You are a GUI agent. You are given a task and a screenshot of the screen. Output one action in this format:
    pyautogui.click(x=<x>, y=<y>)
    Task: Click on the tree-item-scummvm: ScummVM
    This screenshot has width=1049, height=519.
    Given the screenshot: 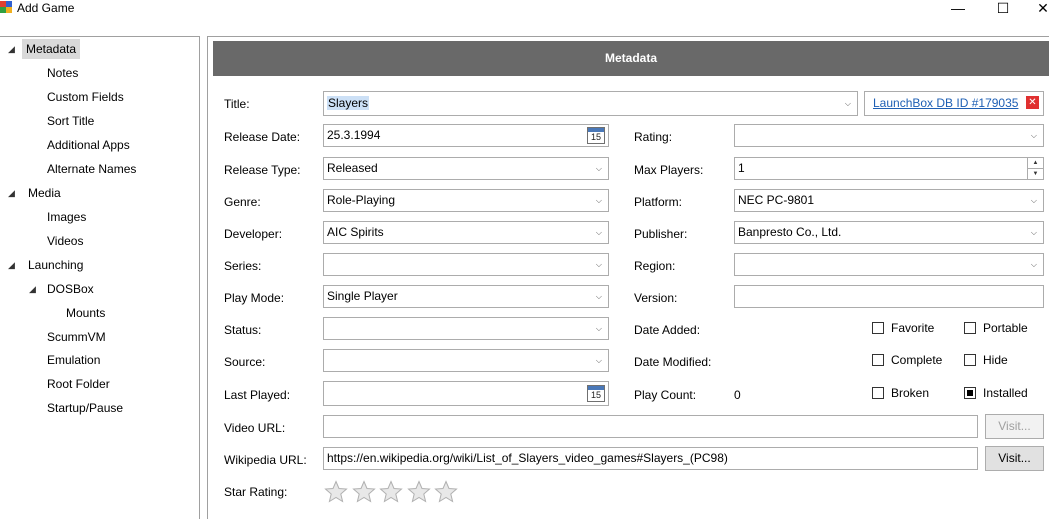 What is the action you would take?
    pyautogui.click(x=76, y=337)
    